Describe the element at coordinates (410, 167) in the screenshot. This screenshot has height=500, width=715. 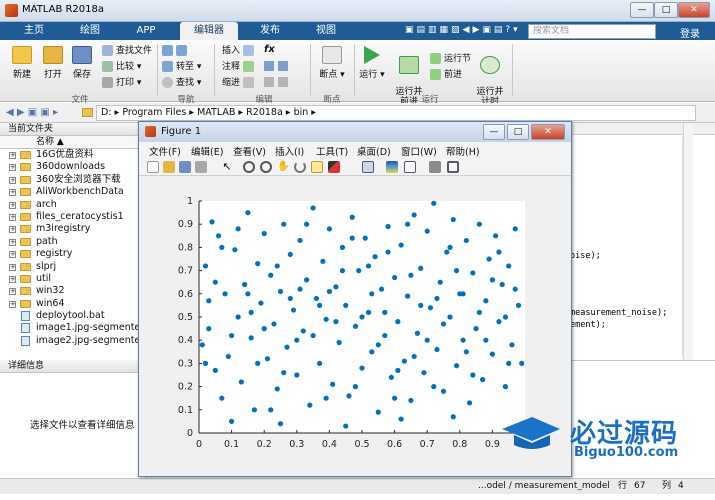
I see `legend-icon` at that location.